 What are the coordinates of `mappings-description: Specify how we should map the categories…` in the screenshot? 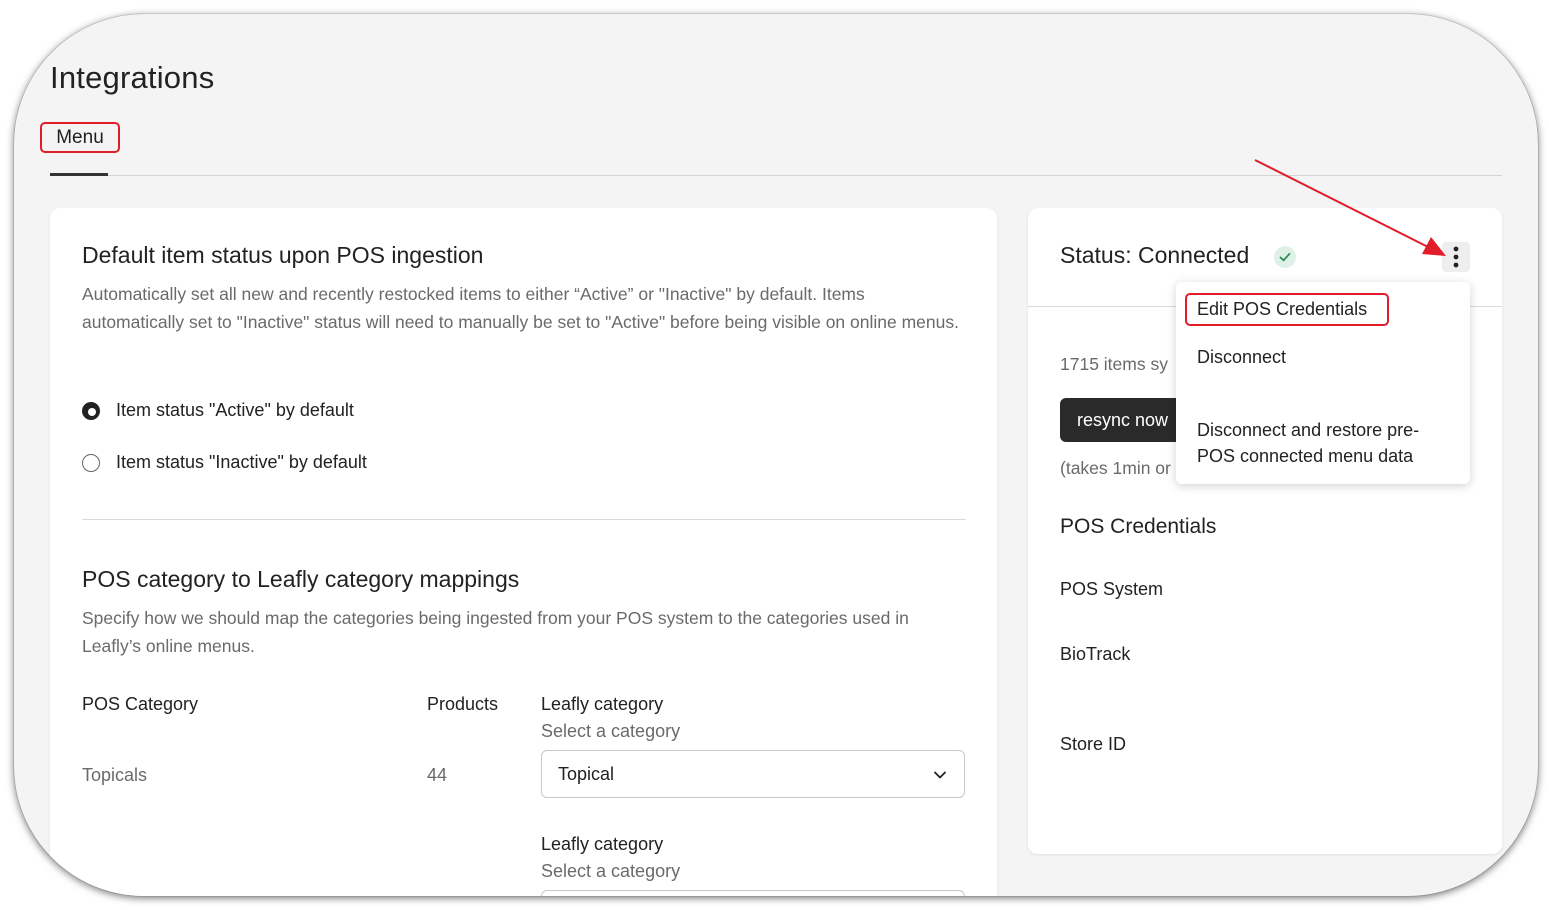 It's located at (495, 632).